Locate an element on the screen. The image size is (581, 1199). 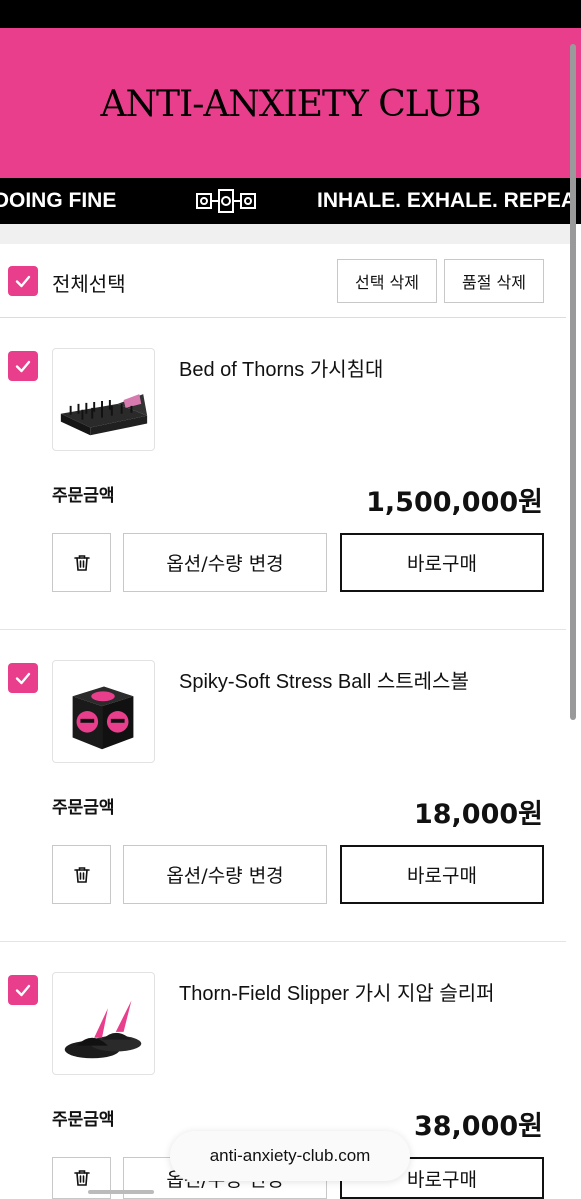
thorn-slipper-icon is located at coordinates (103, 1029).